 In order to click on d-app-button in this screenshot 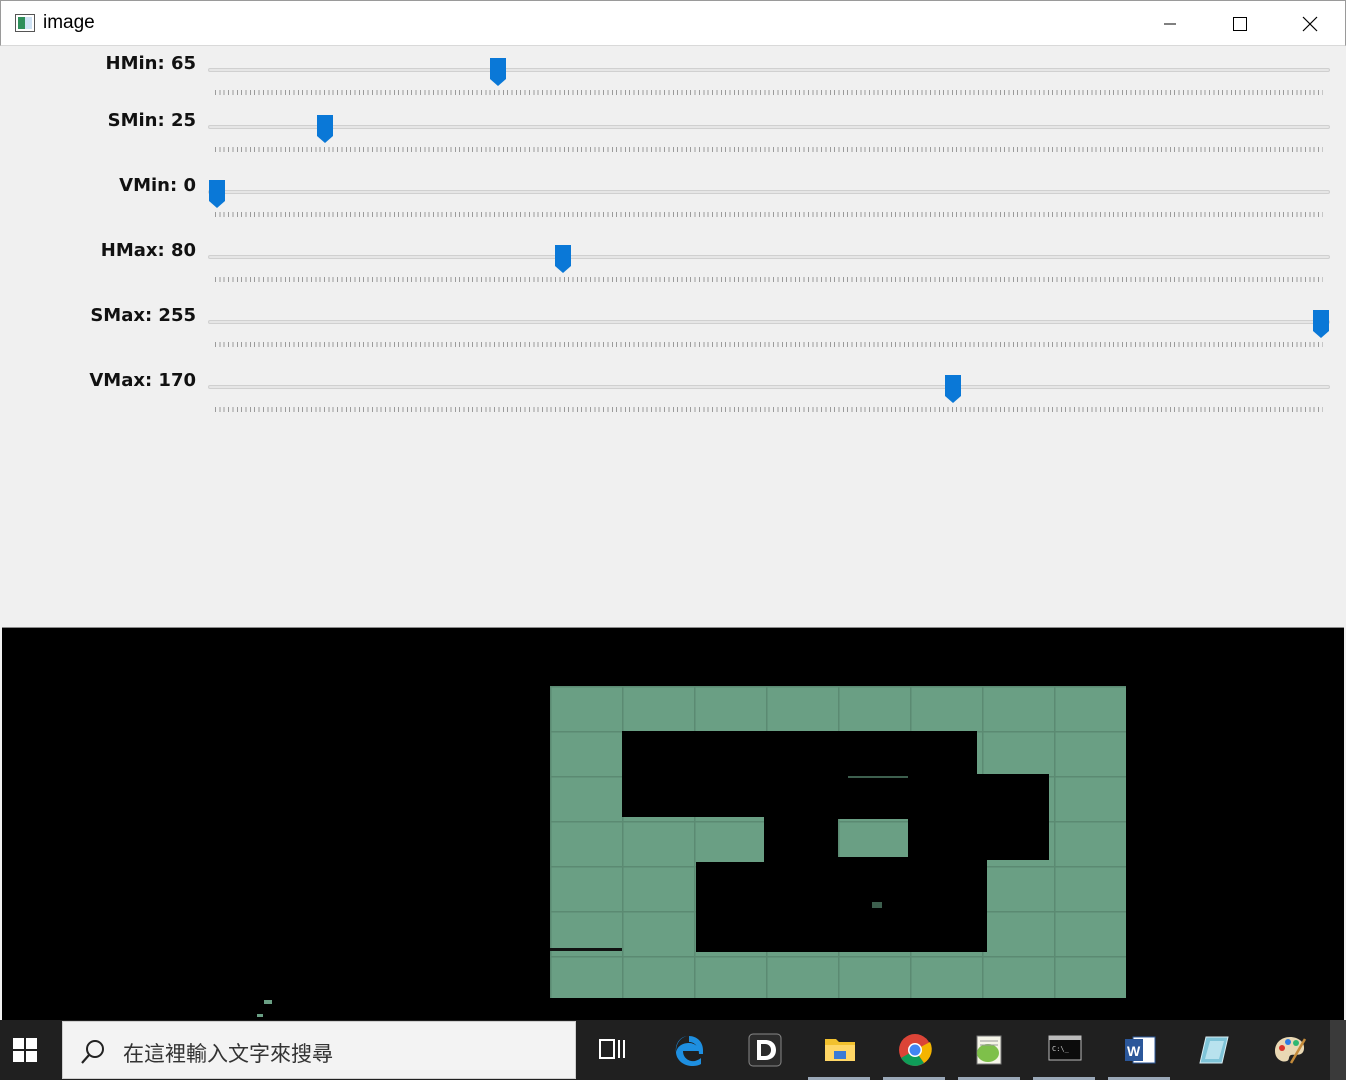, I will do `click(764, 1050)`.